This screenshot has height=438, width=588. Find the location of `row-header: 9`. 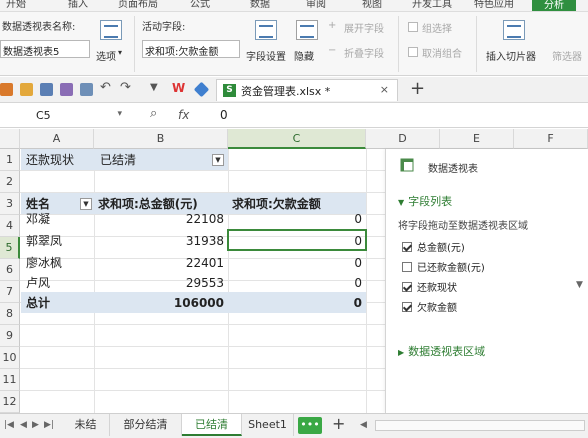

row-header: 9 is located at coordinates (10, 336).